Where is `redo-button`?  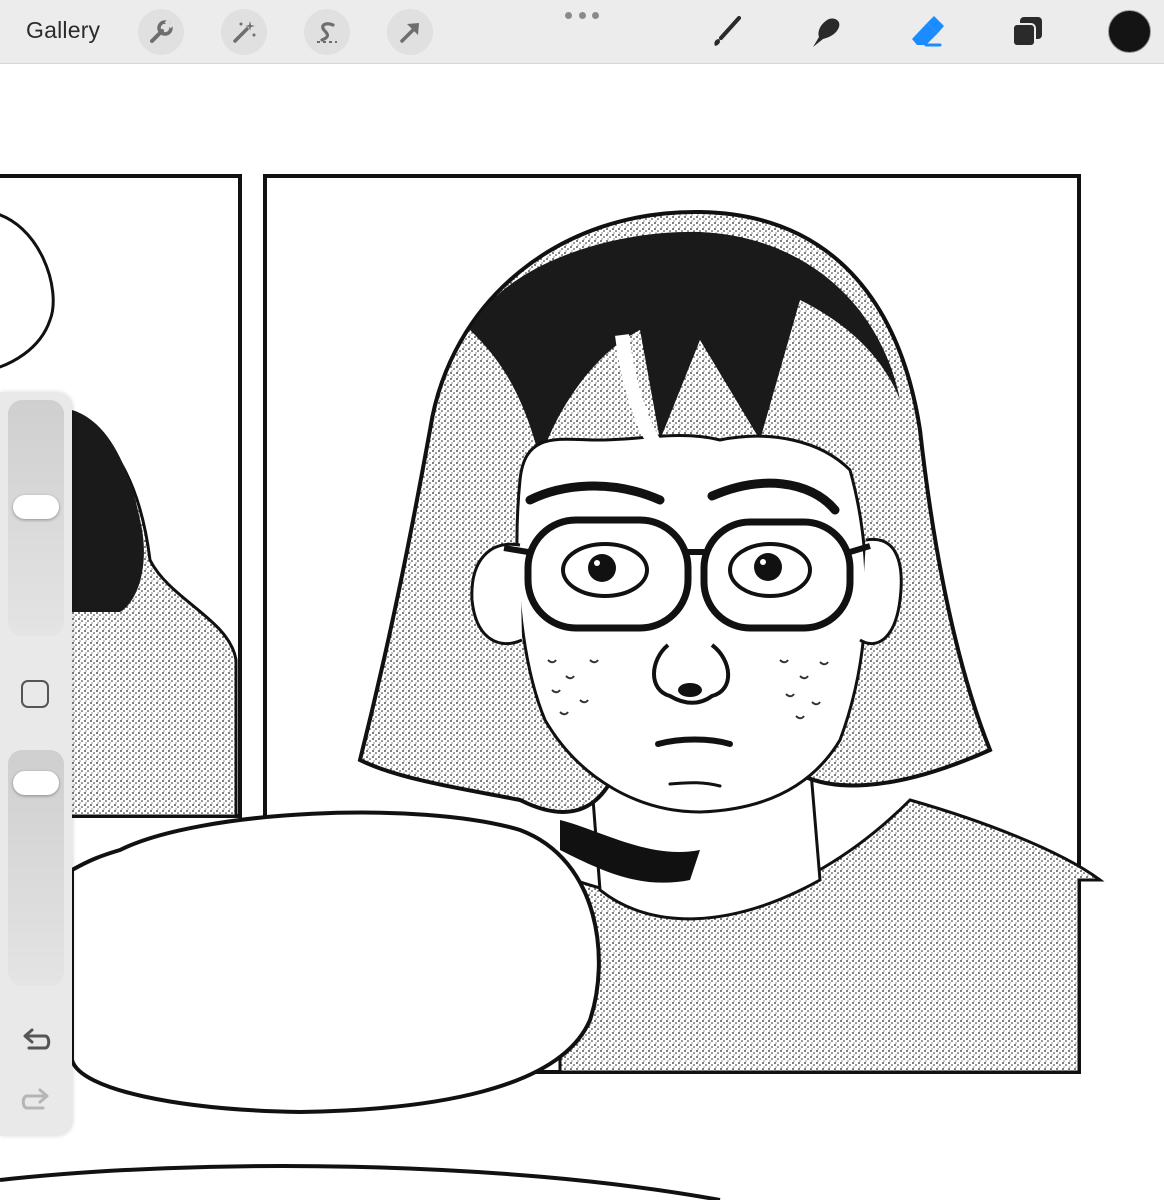 redo-button is located at coordinates (36, 1099).